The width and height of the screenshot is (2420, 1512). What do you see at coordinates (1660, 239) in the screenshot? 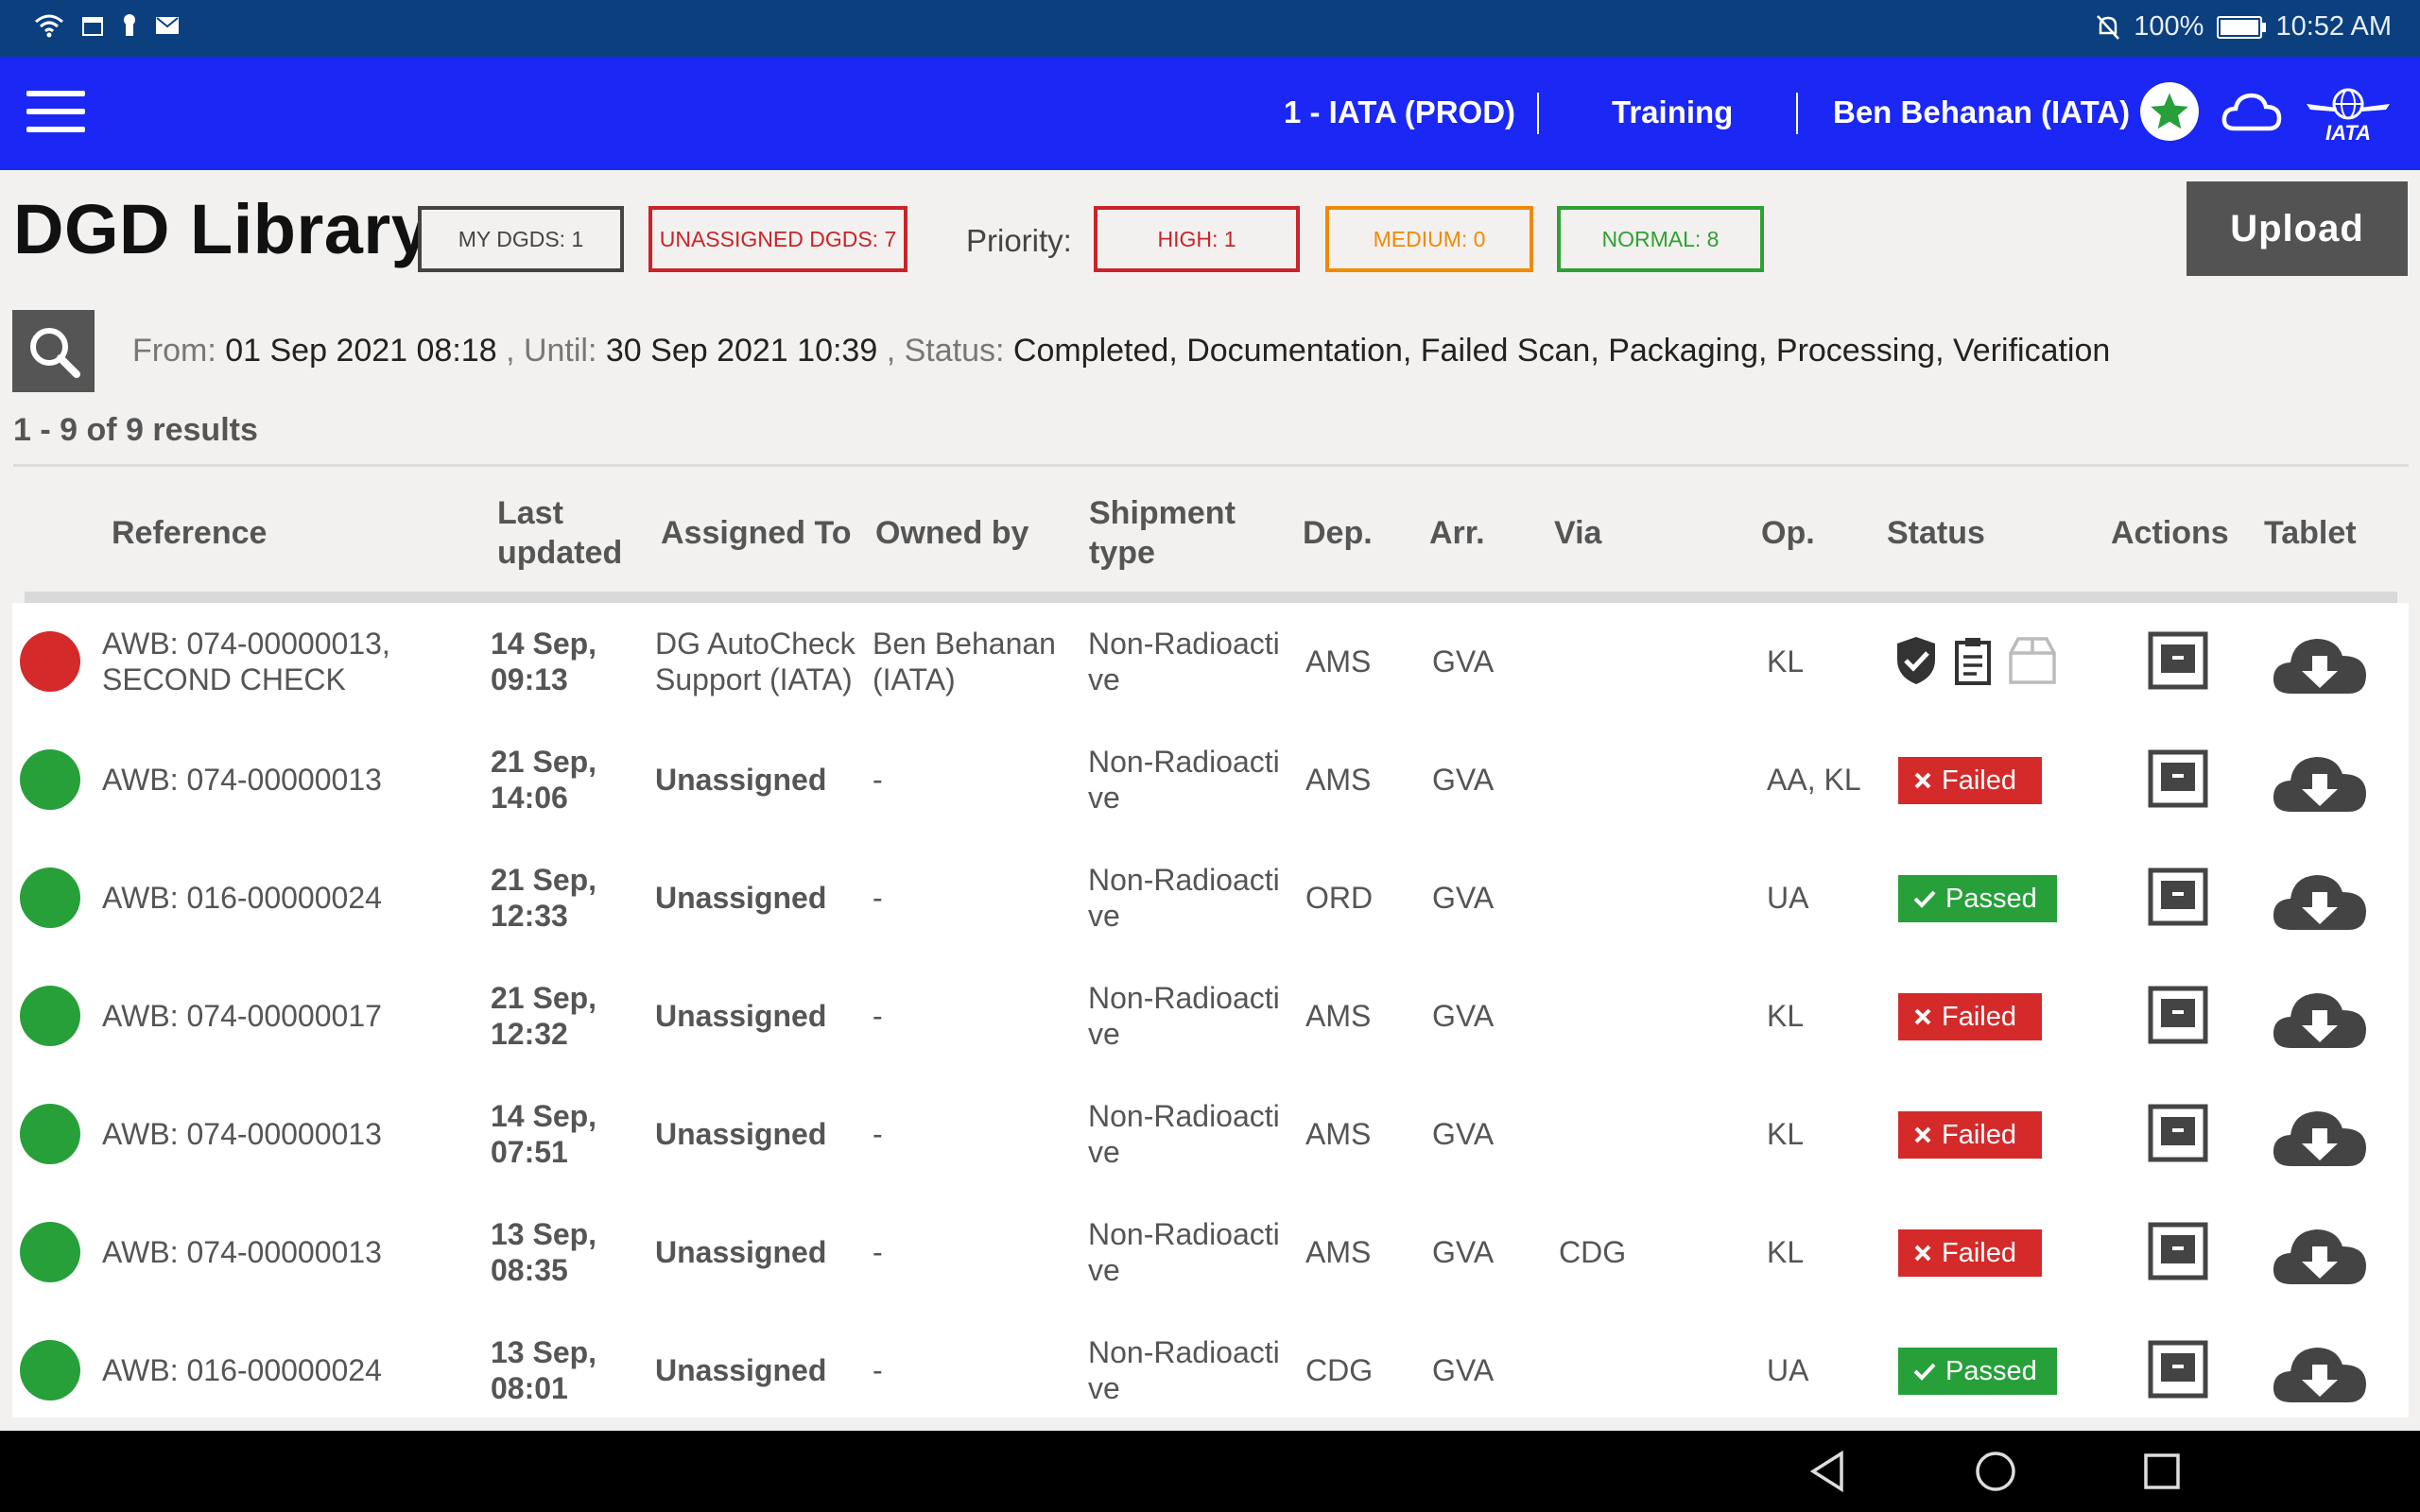
I see `priority-normal-filter: NORMAL: 8` at bounding box center [1660, 239].